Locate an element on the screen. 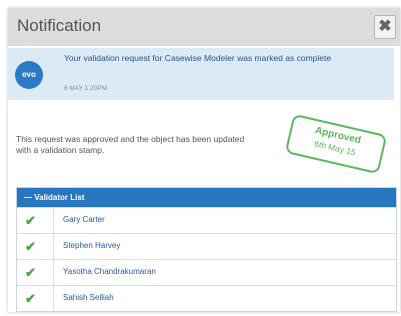  validator-row: ✔ Stephen Harvey is located at coordinates (206, 246).